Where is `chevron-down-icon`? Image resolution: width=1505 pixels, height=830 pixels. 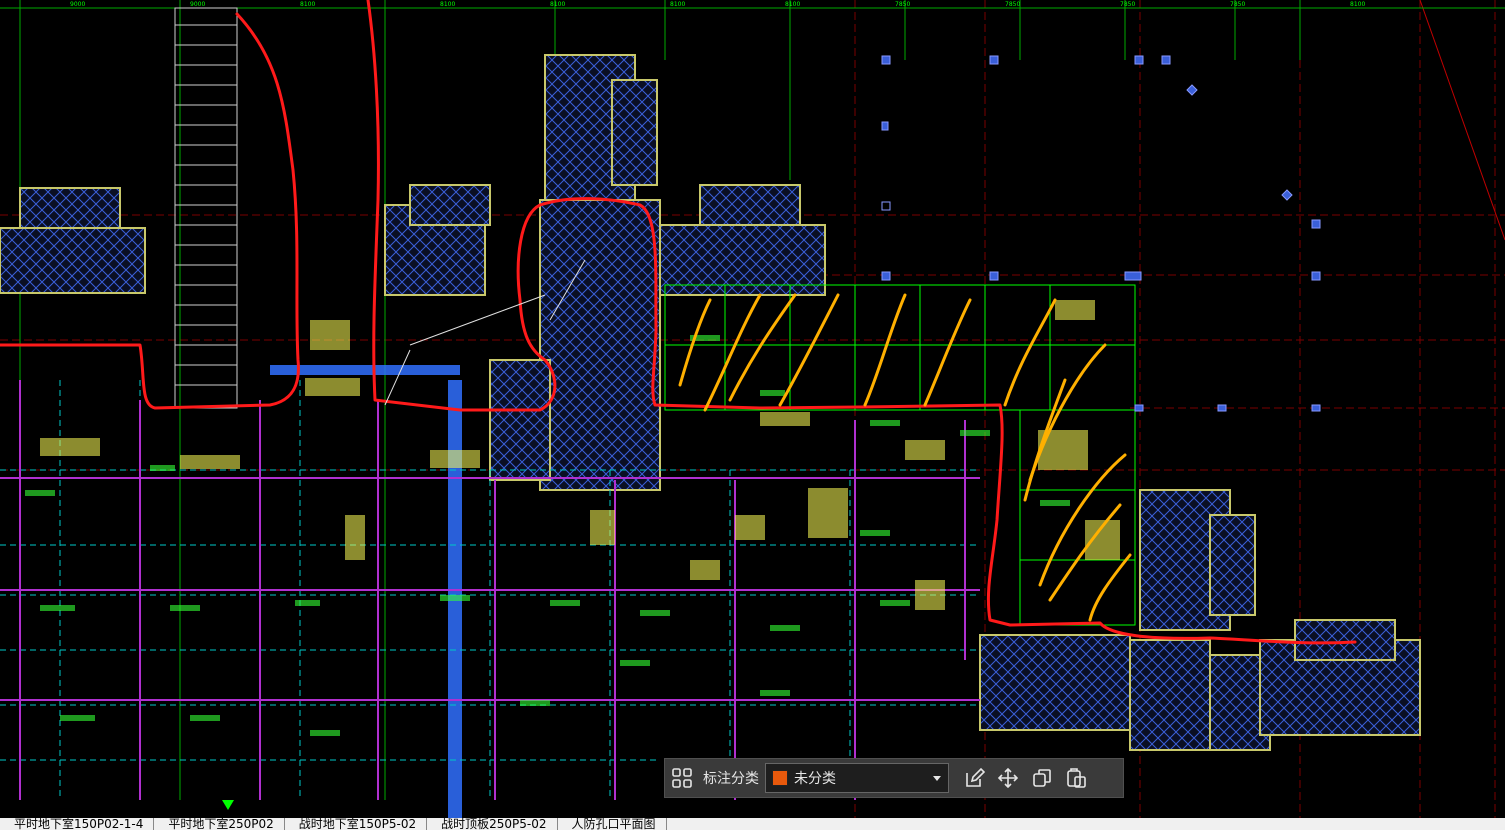
chevron-down-icon is located at coordinates (937, 778).